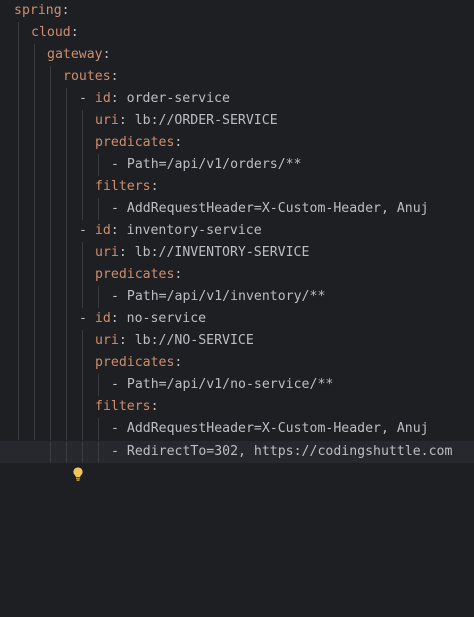 The image size is (474, 617). What do you see at coordinates (52, 462) in the screenshot?
I see `lightbulb-icon` at bounding box center [52, 462].